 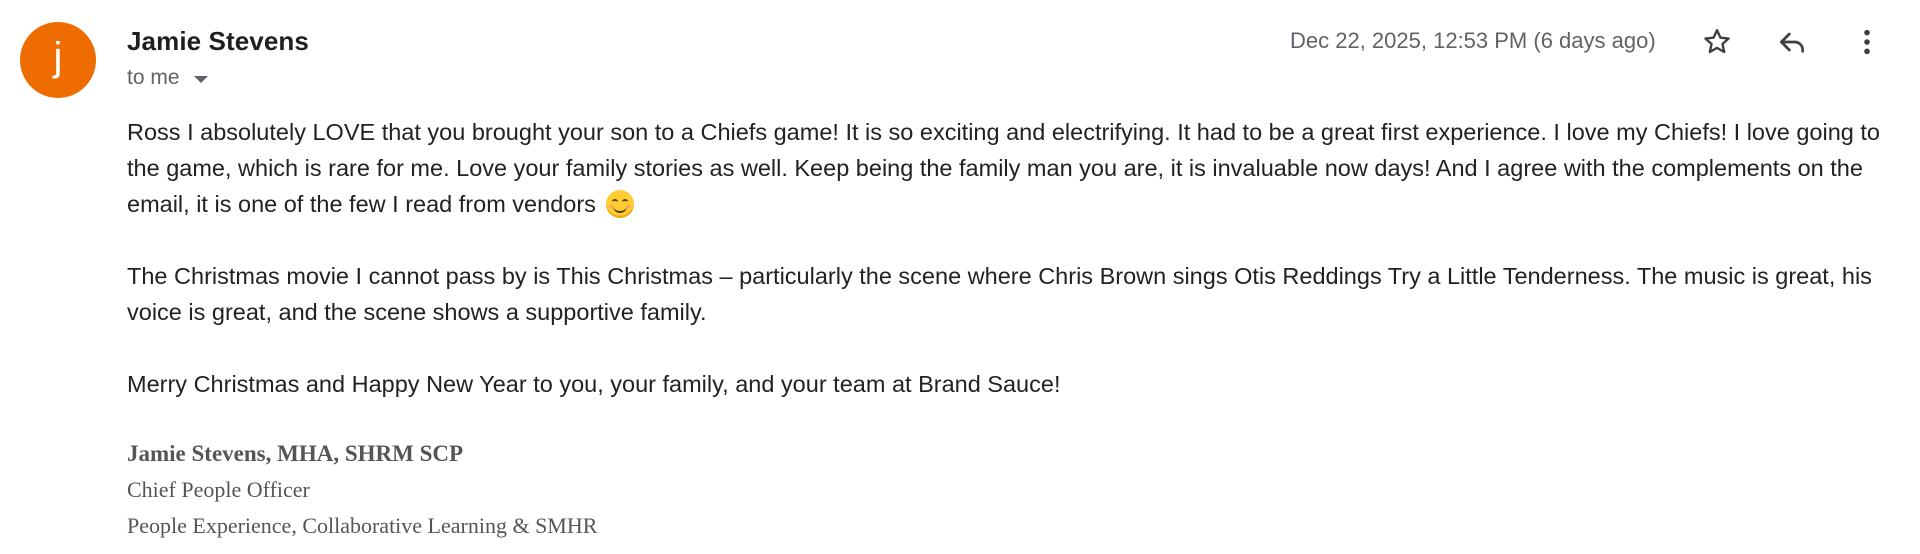 I want to click on sender-name: Jamie Stevens, so click(x=218, y=41).